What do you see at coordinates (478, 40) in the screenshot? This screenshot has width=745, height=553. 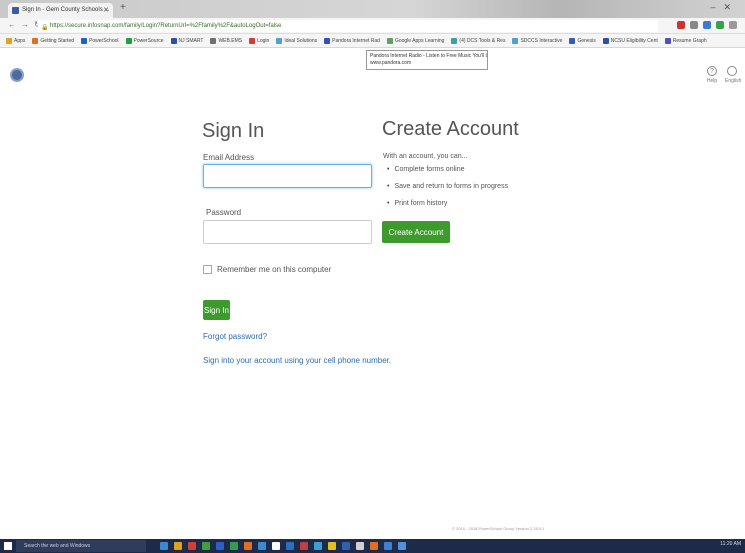 I see `bookmark-item: (4) DCS Tools & Res` at bounding box center [478, 40].